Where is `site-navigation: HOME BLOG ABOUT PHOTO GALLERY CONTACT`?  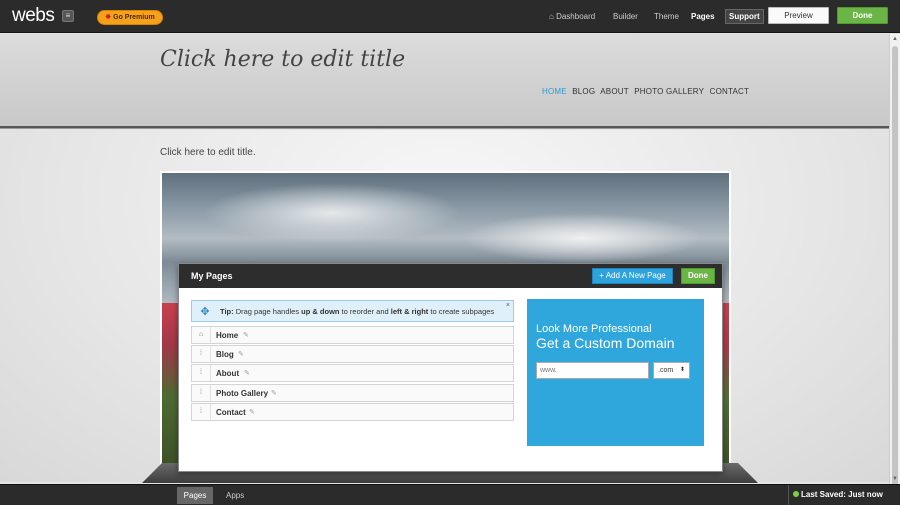 site-navigation: HOME BLOG ABOUT PHOTO GALLERY CONTACT is located at coordinates (647, 91).